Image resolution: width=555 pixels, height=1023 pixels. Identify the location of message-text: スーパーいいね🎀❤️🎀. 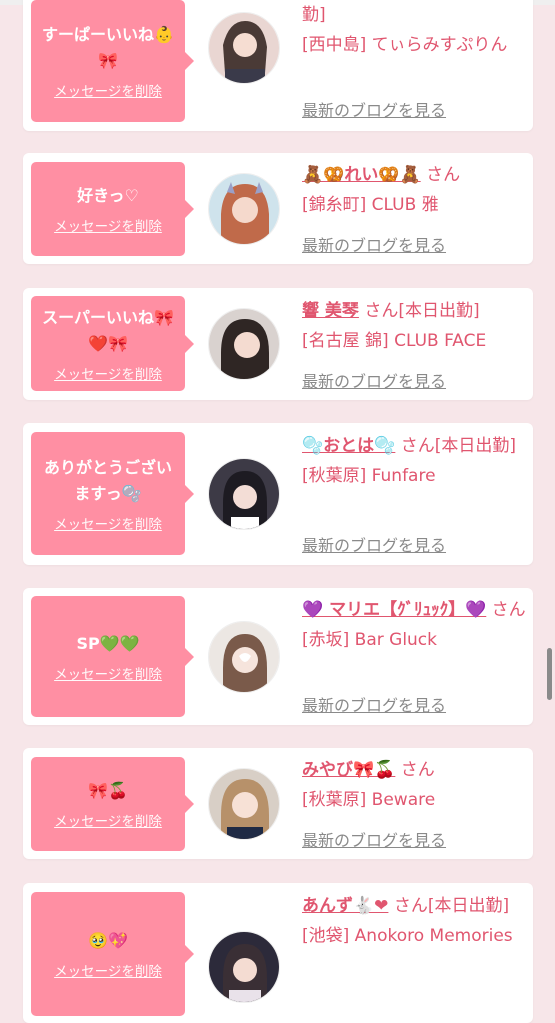
(108, 330).